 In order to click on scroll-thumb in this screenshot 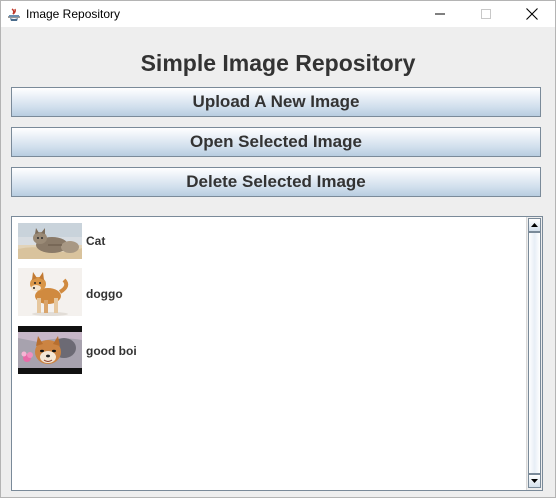, I will do `click(534, 353)`.